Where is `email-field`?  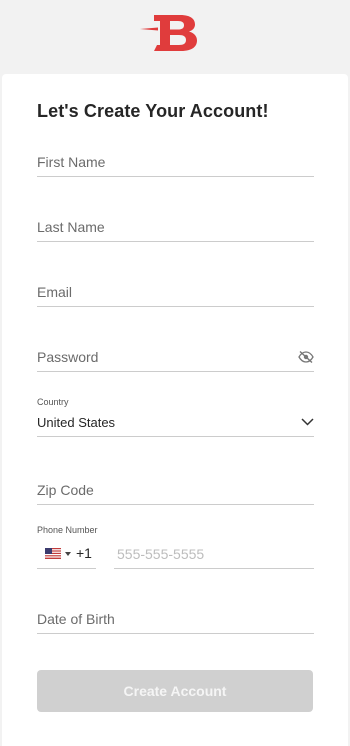
email-field is located at coordinates (175, 291).